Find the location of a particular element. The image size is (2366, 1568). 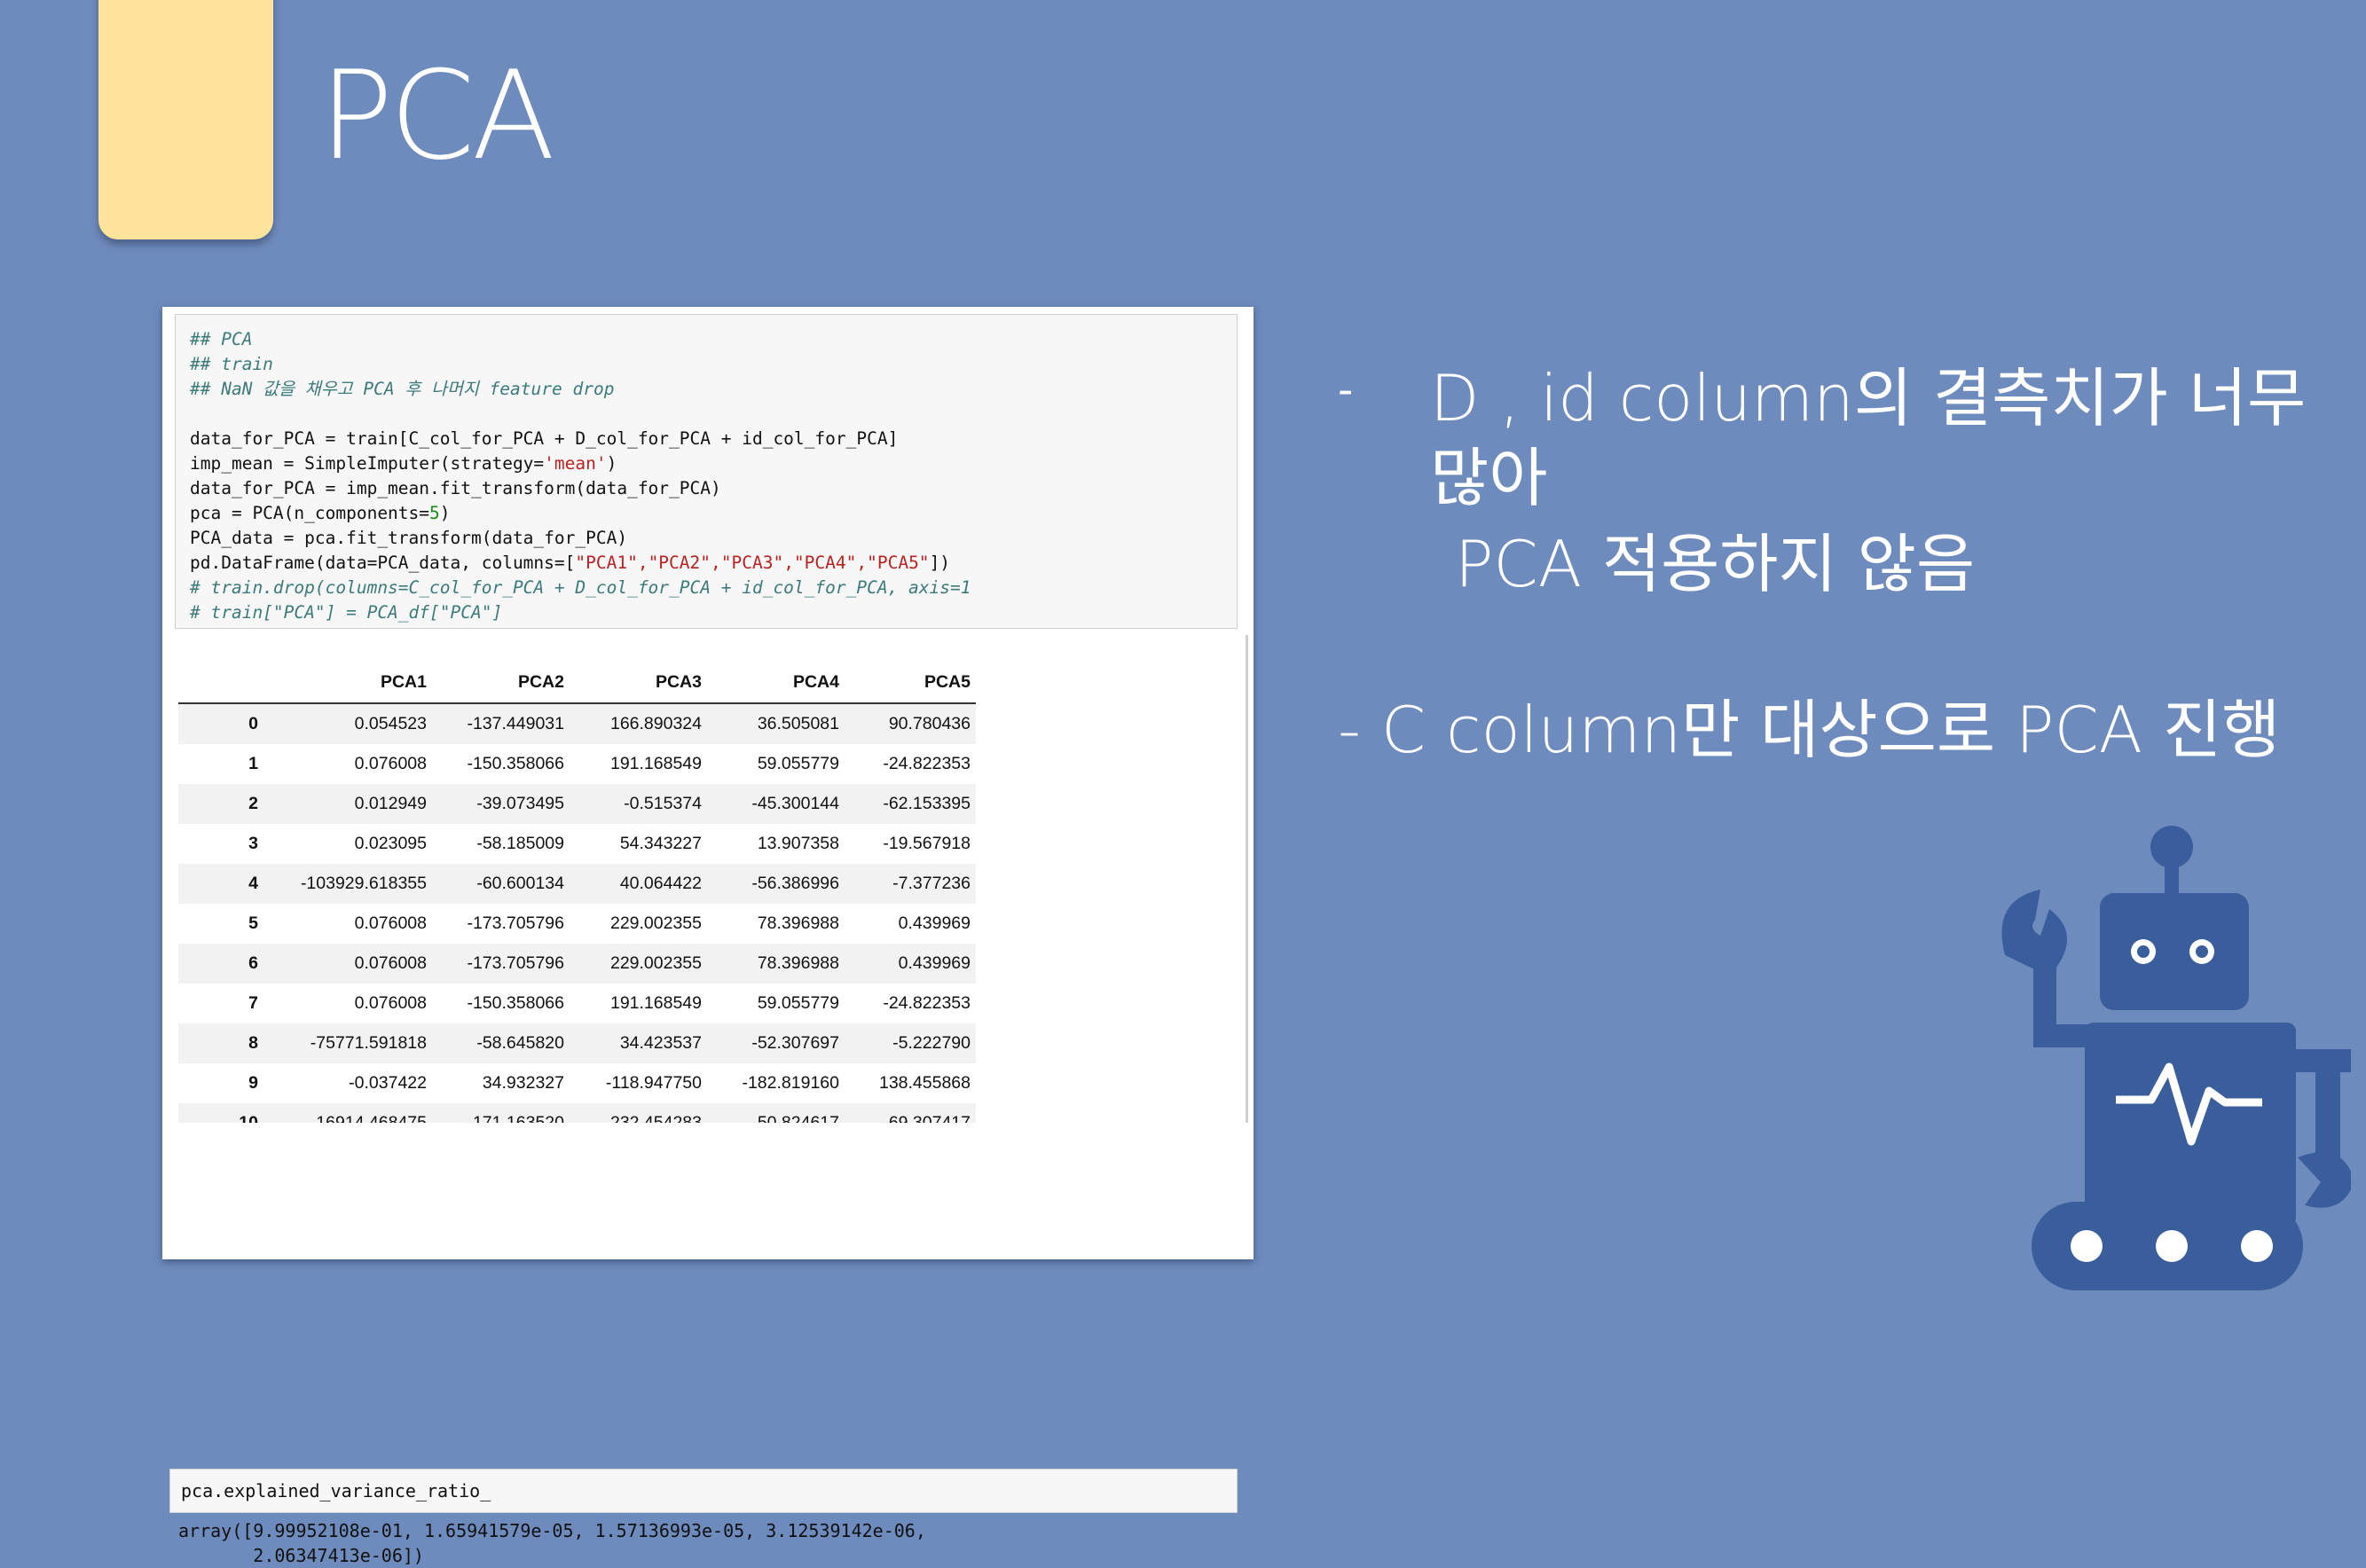

table-cell: -5.222790 is located at coordinates (932, 1043).